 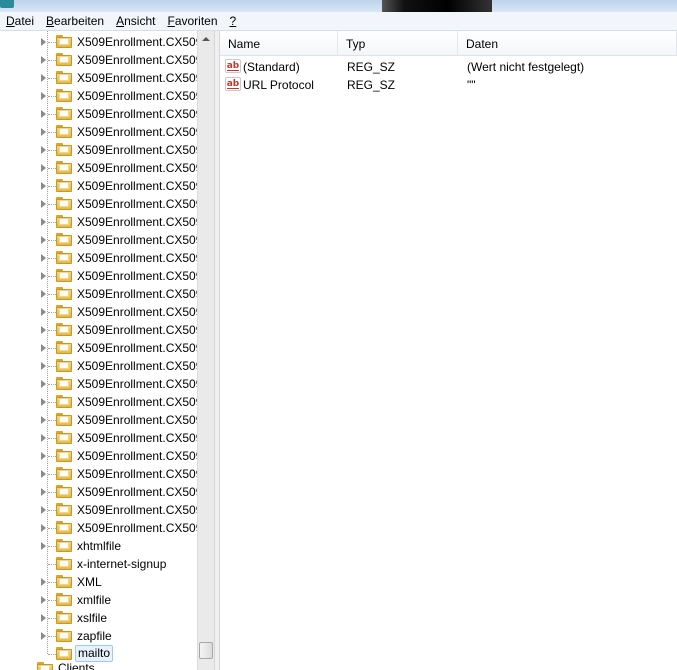 I want to click on list-header: Name Typ Daten, so click(x=448, y=43).